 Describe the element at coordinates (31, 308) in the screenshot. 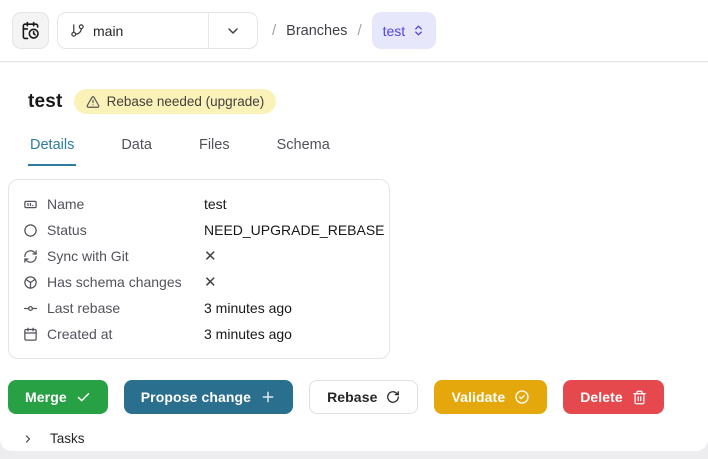

I see `git-commit-icon` at that location.